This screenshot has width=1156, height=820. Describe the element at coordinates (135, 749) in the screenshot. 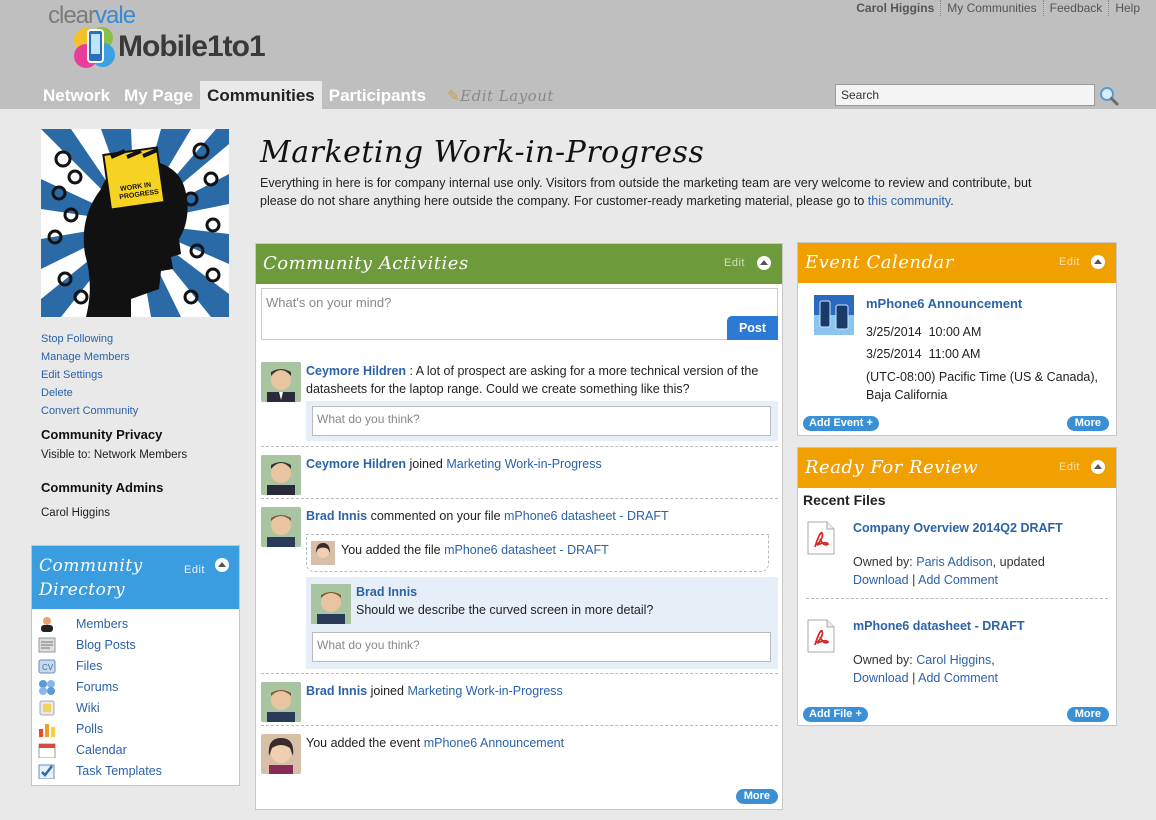

I see `directory-item-calendar: Calendar` at that location.